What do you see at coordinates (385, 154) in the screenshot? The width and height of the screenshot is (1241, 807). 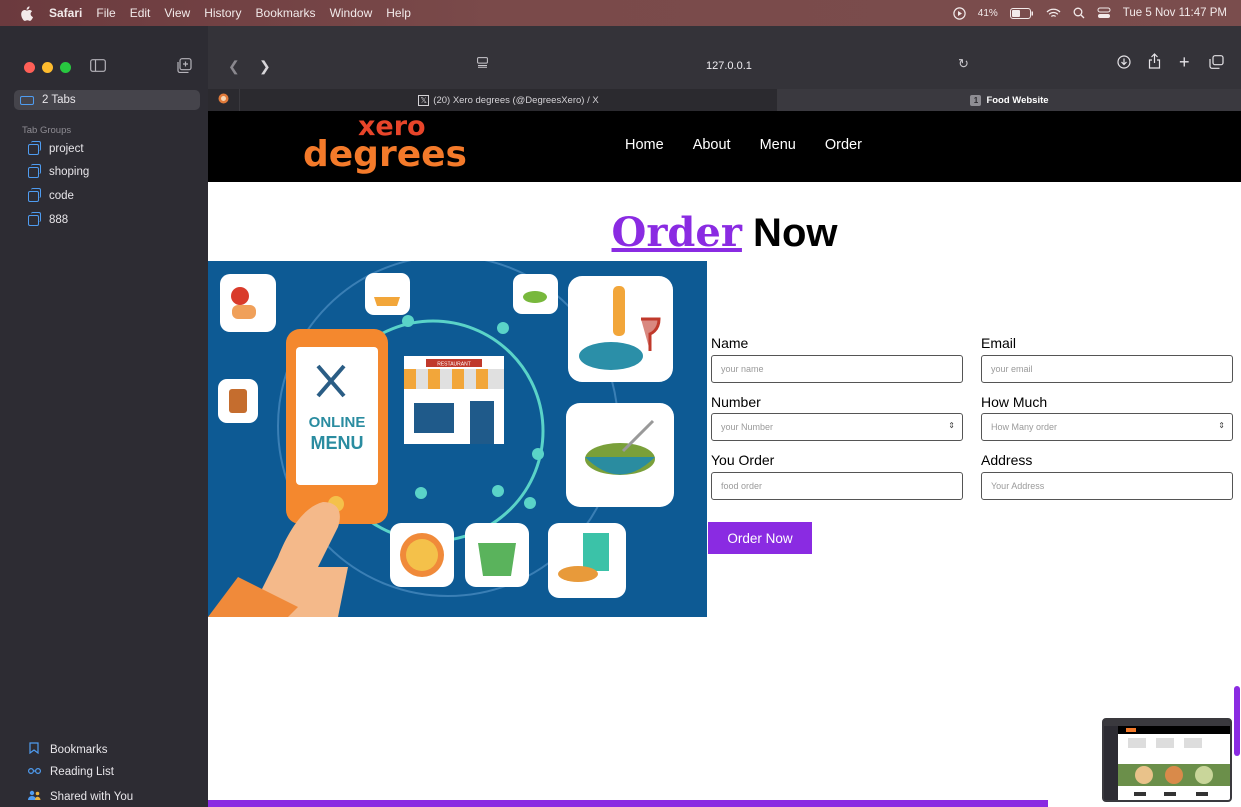 I see `logo-degrees: degrees` at bounding box center [385, 154].